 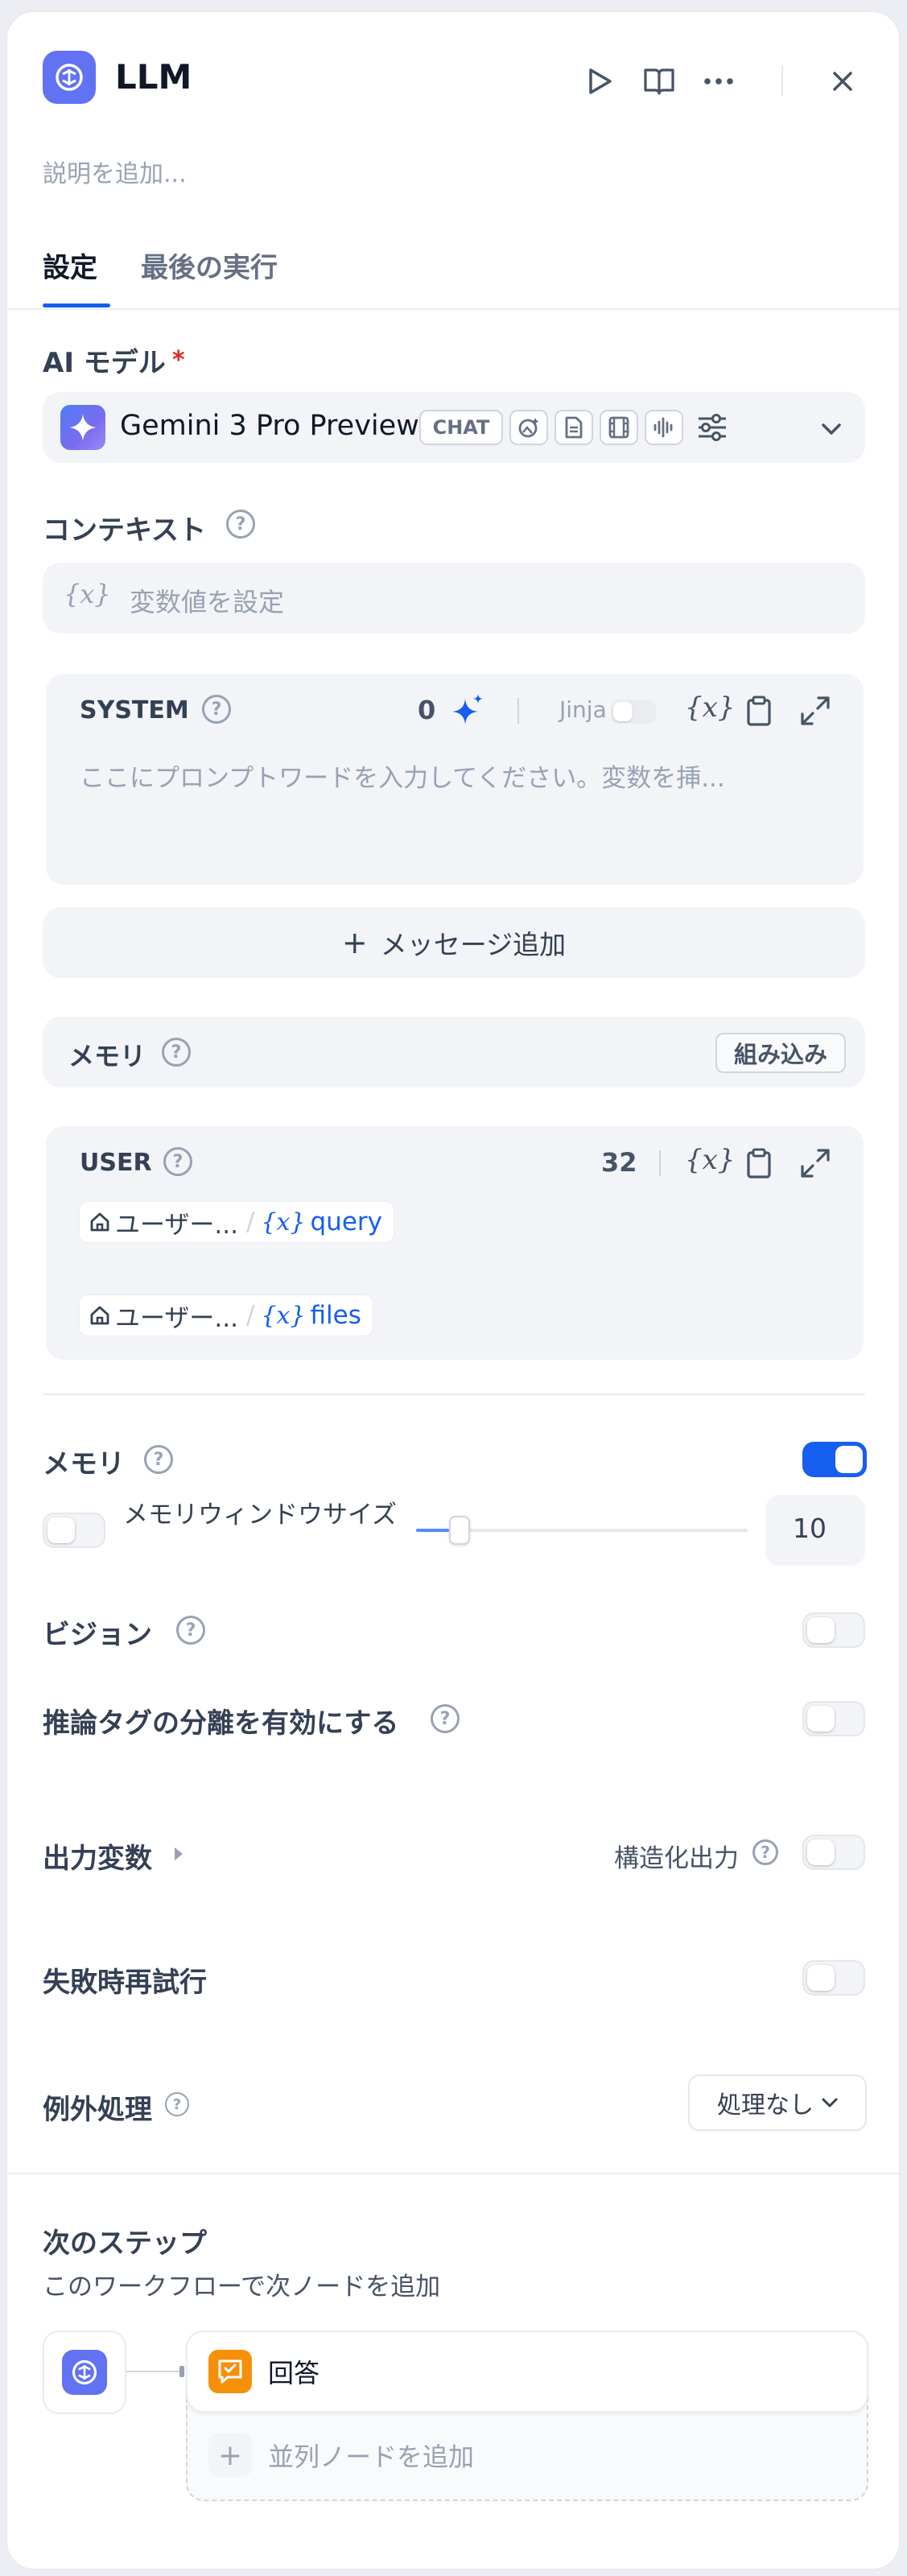 I want to click on exception-help-icon: ?, so click(x=177, y=2104).